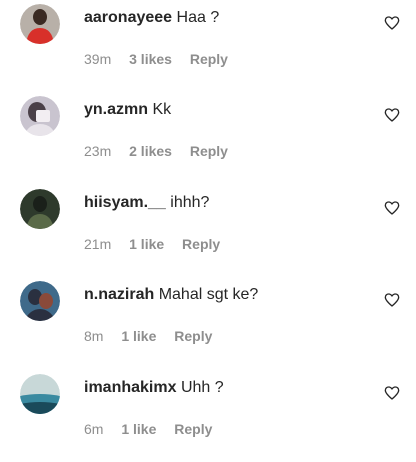  I want to click on comment-text-line: yn.azmn Kk, so click(127, 110).